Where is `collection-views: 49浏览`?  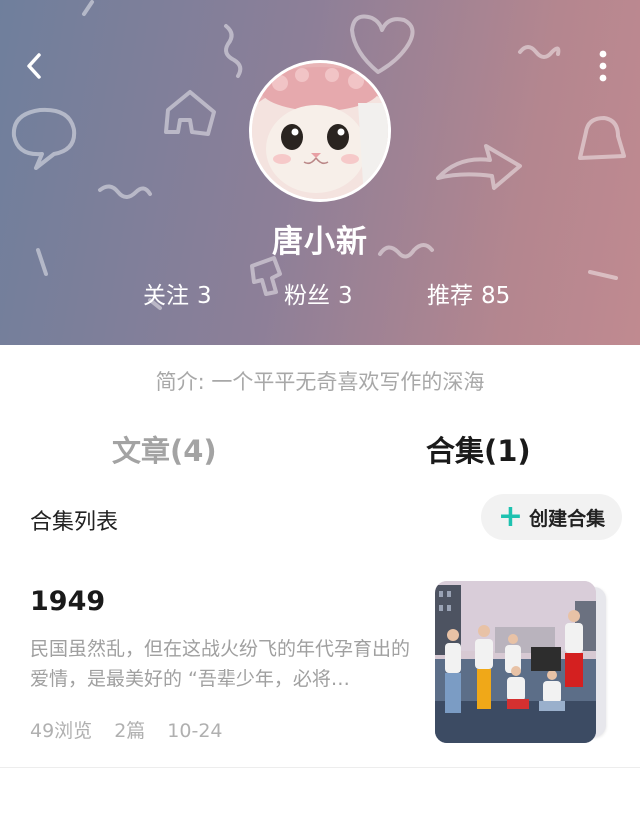 collection-views: 49浏览 is located at coordinates (61, 731).